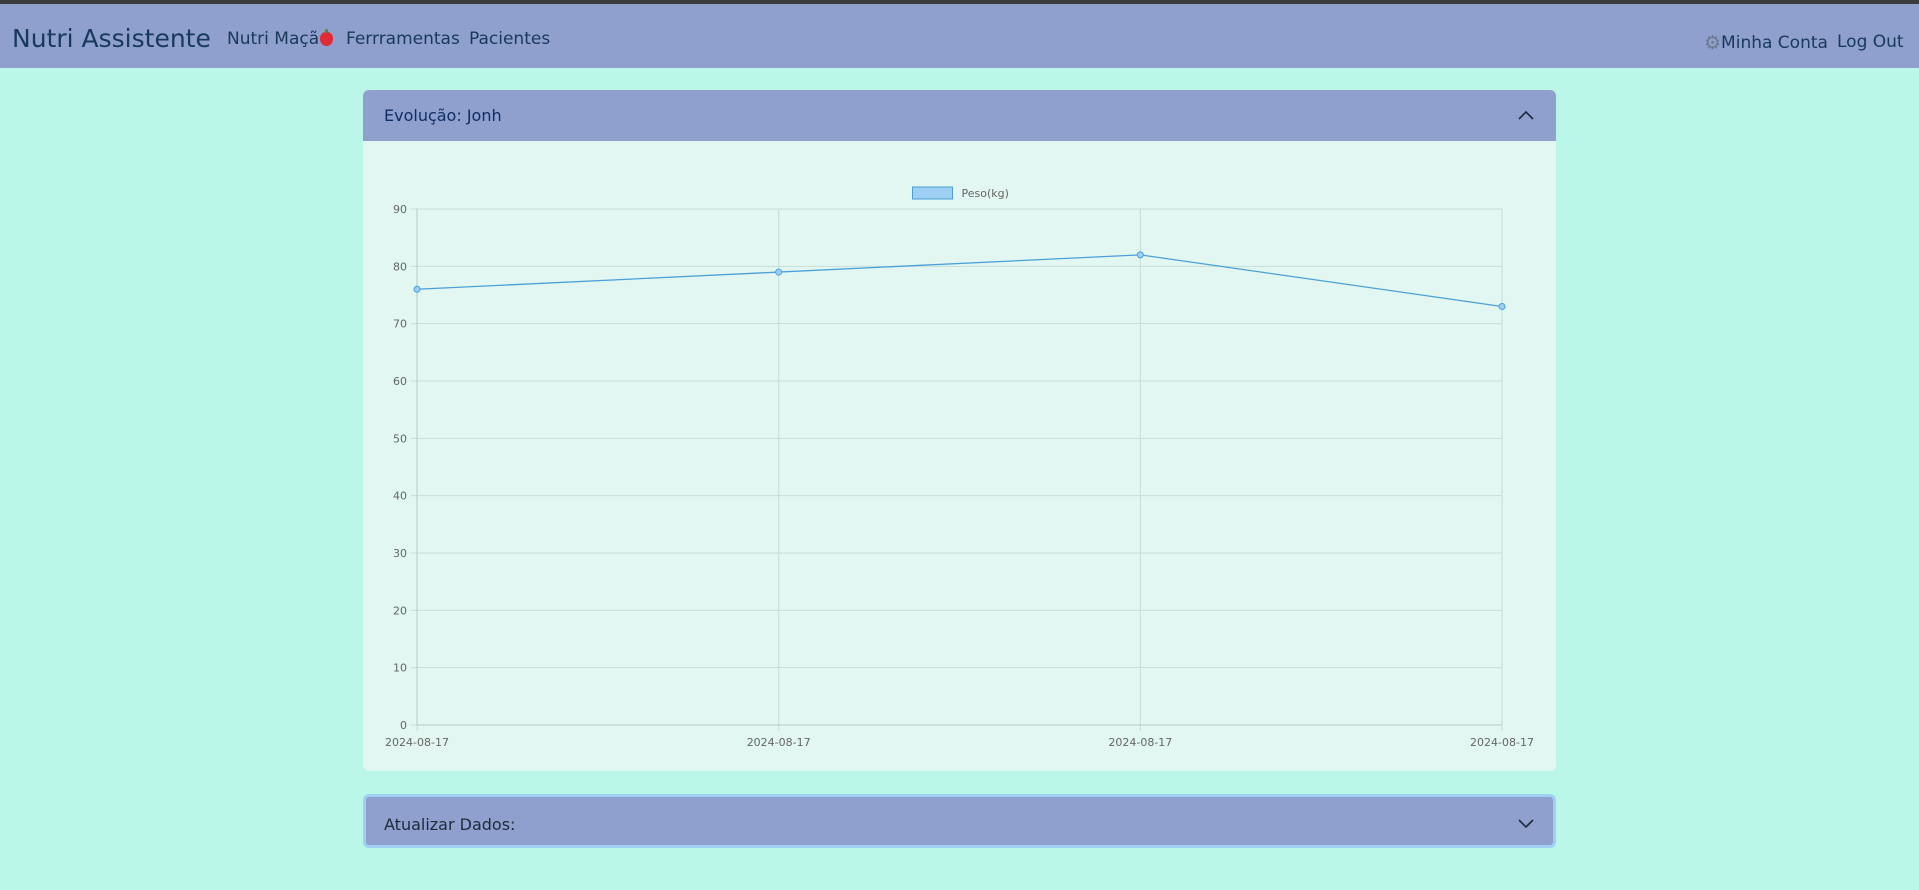  Describe the element at coordinates (932, 193) in the screenshot. I see `legend-swatch` at that location.